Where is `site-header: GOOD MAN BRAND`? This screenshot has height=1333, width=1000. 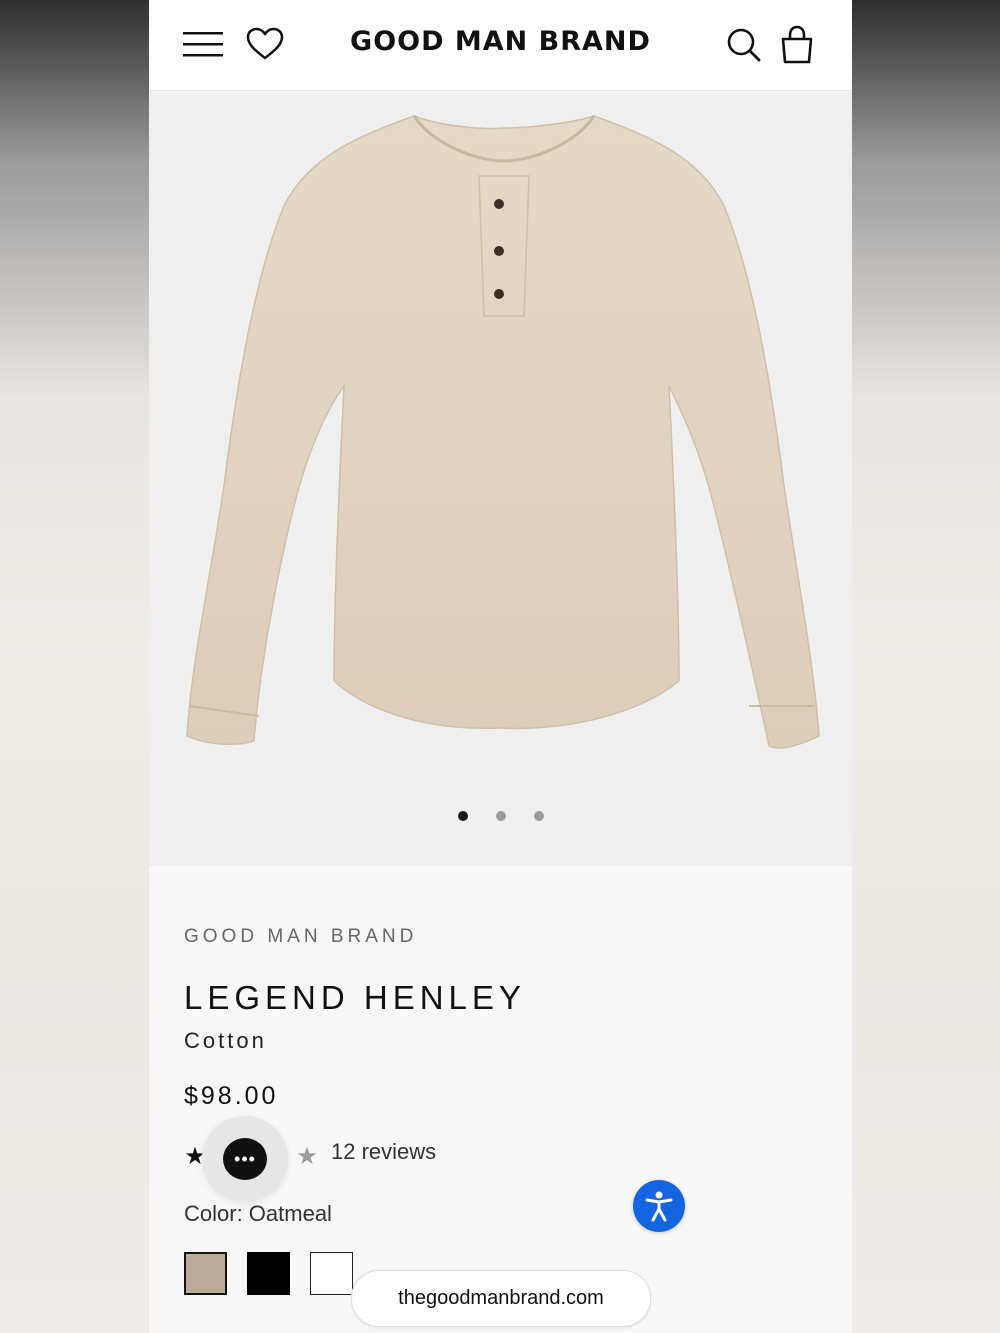 site-header: GOOD MAN BRAND is located at coordinates (500, 45).